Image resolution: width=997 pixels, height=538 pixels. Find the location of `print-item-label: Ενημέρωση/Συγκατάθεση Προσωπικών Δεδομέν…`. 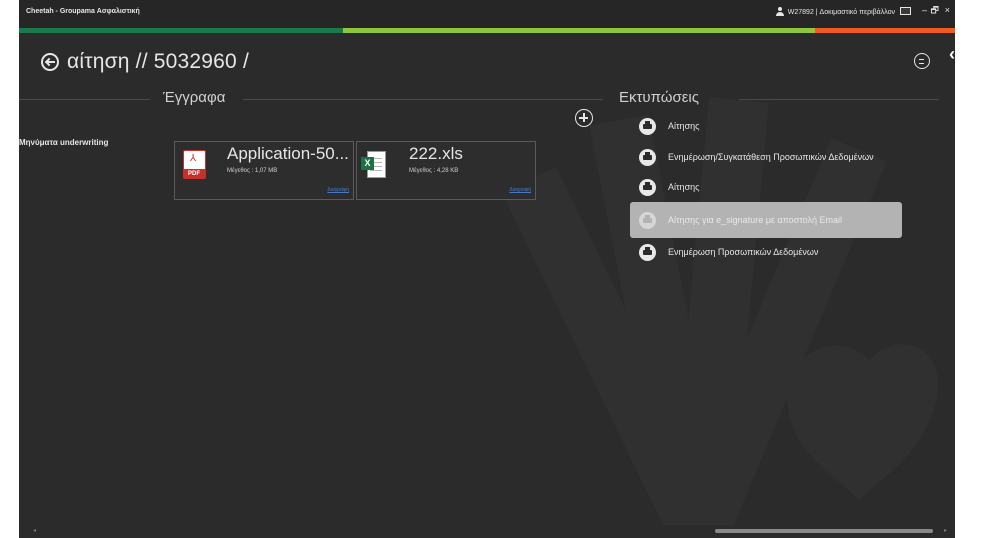

print-item-label: Ενημέρωση/Συγκατάθεση Προσωπικών Δεδομέν… is located at coordinates (771, 157).